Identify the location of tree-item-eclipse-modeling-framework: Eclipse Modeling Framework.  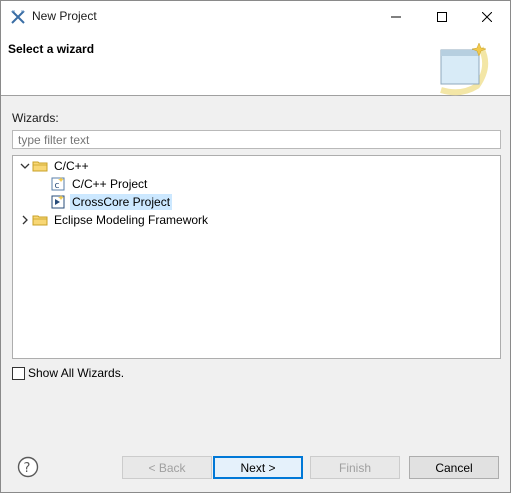
(114, 220).